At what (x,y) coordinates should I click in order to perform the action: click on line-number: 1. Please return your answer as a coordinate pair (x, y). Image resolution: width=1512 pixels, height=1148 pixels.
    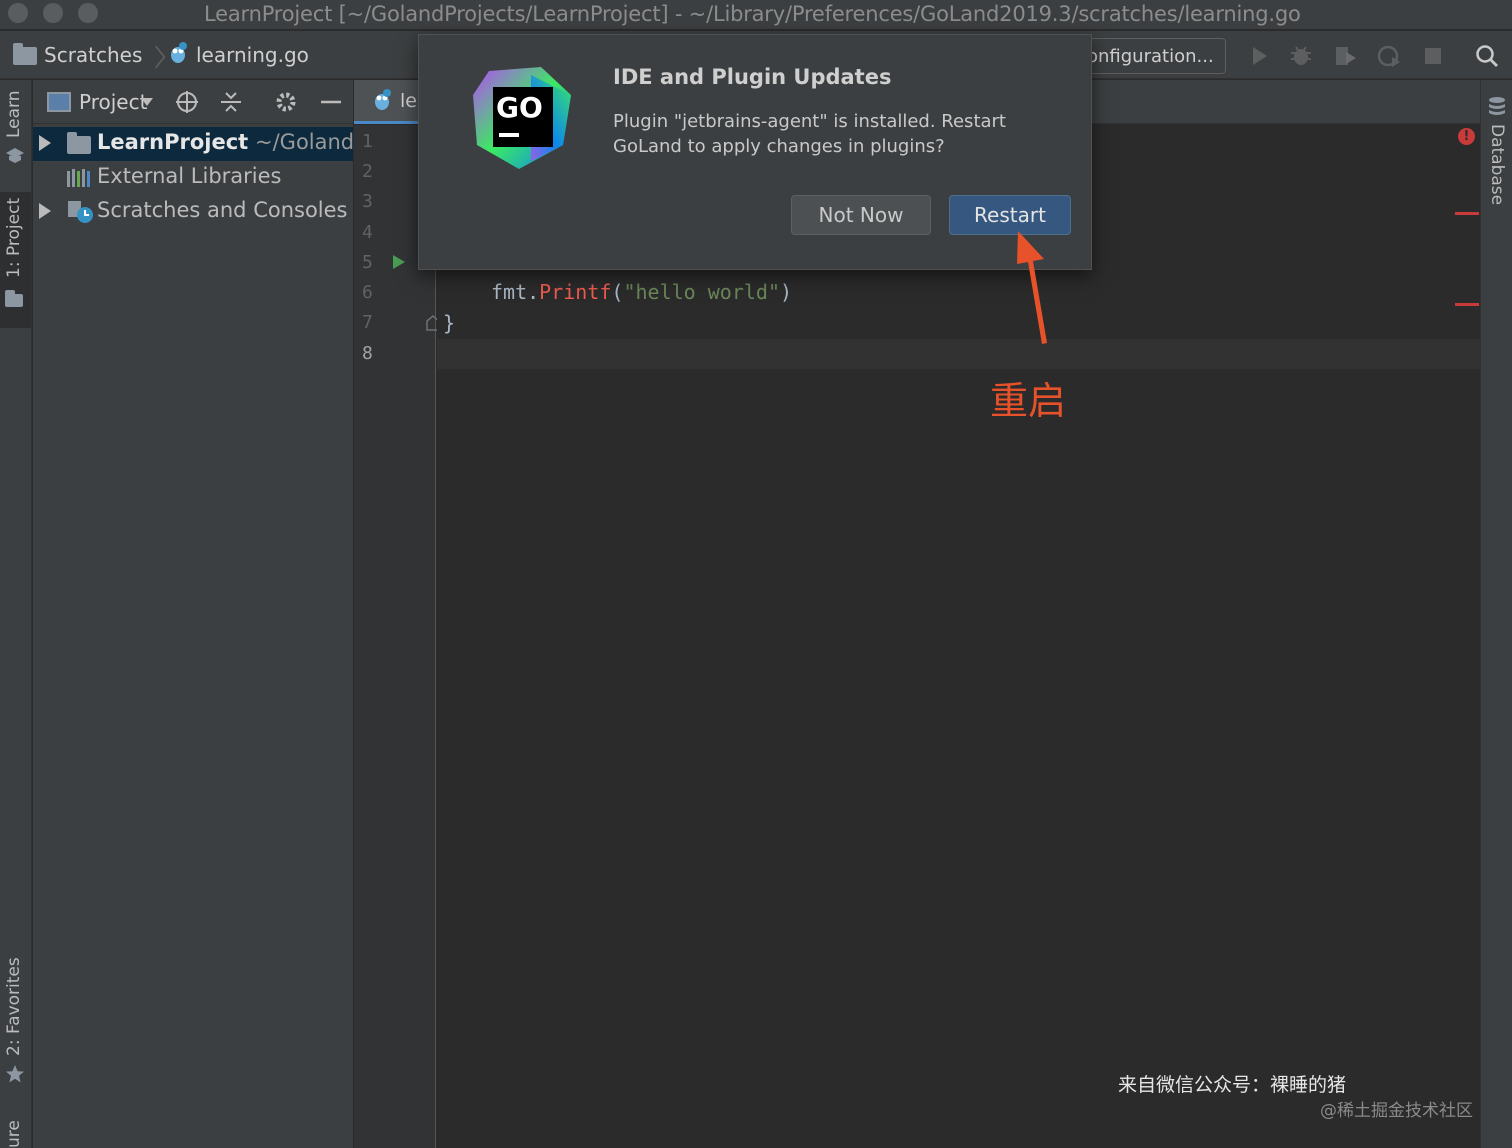
    Looking at the image, I should click on (367, 141).